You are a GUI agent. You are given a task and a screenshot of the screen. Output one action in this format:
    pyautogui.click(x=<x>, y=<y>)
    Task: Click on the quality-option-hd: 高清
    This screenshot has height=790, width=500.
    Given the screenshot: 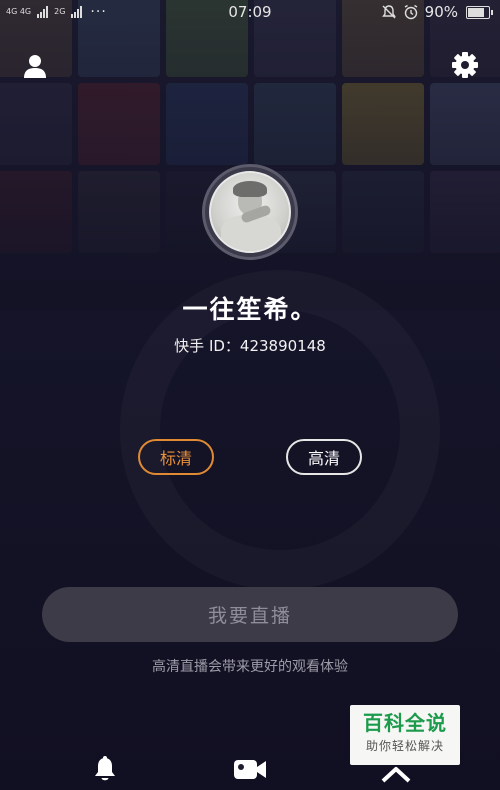 What is the action you would take?
    pyautogui.click(x=324, y=457)
    